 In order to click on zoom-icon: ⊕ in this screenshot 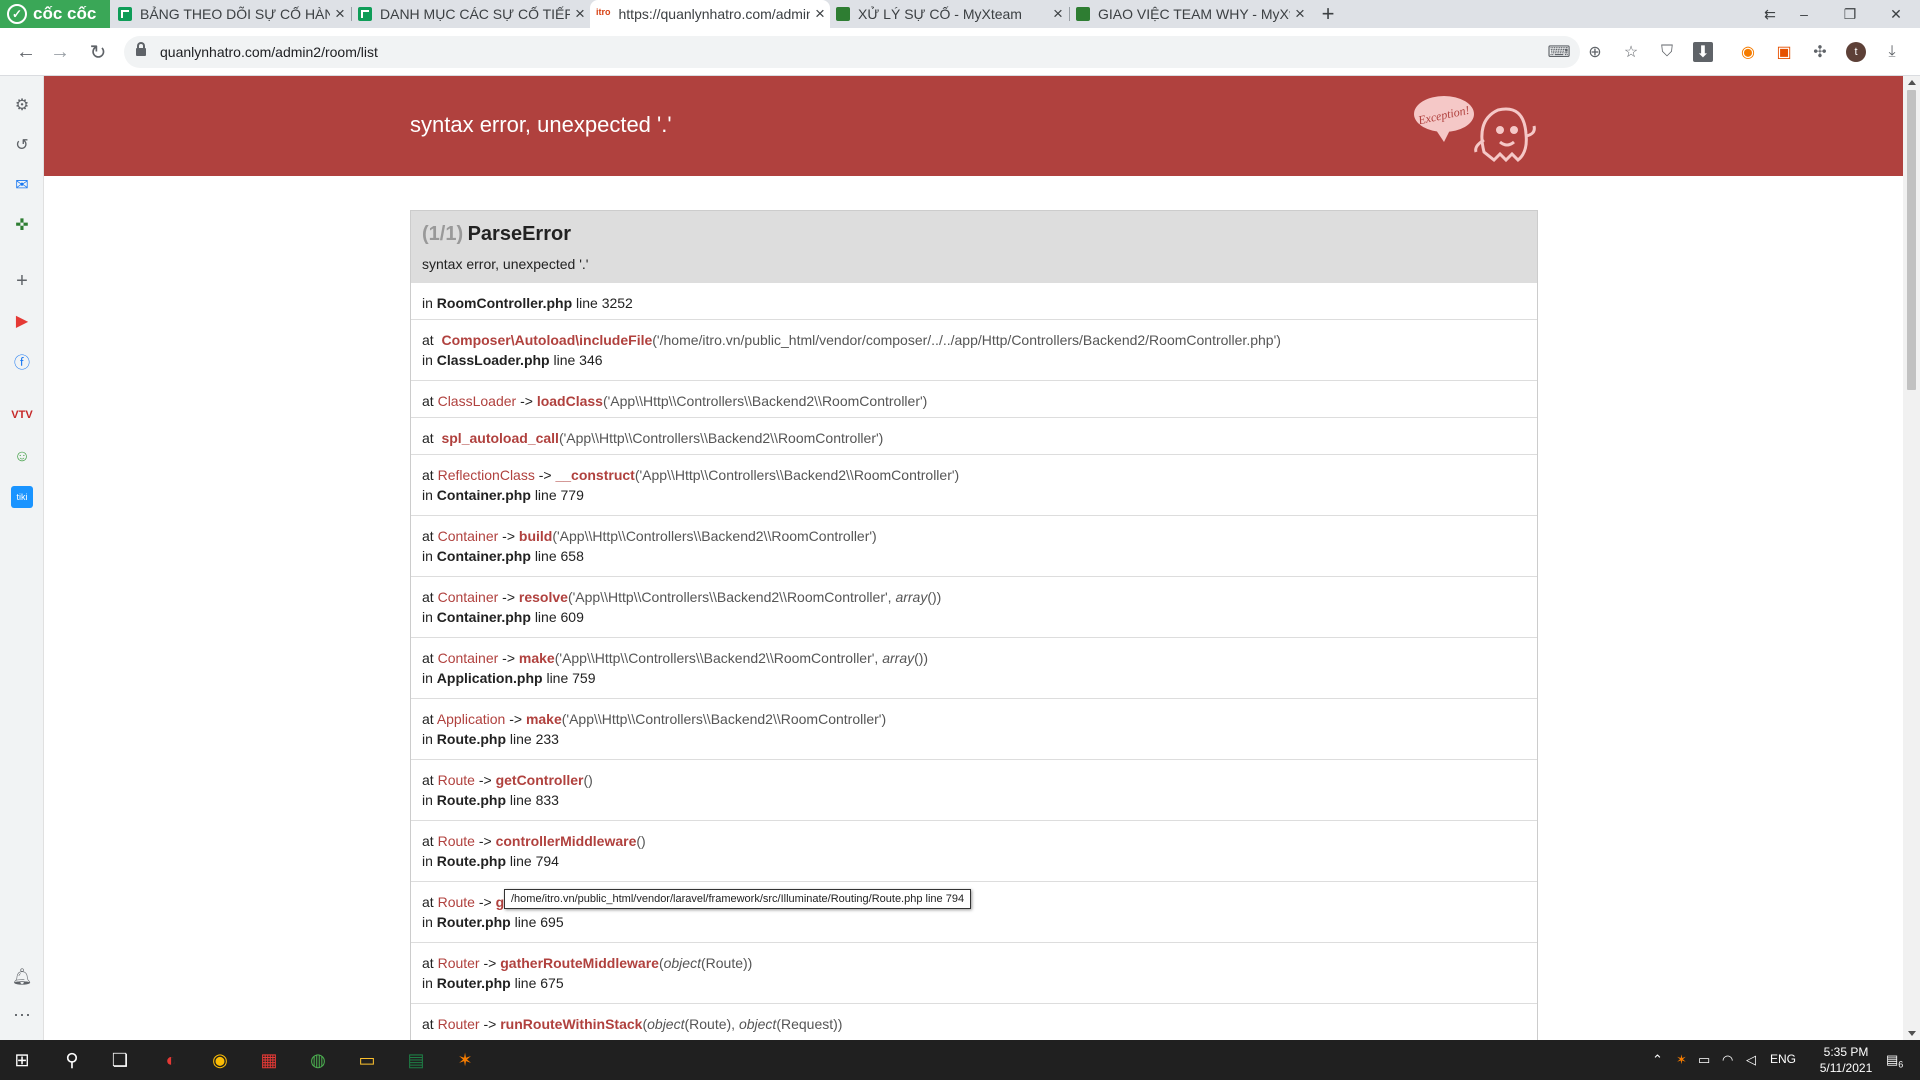, I will do `click(1595, 52)`.